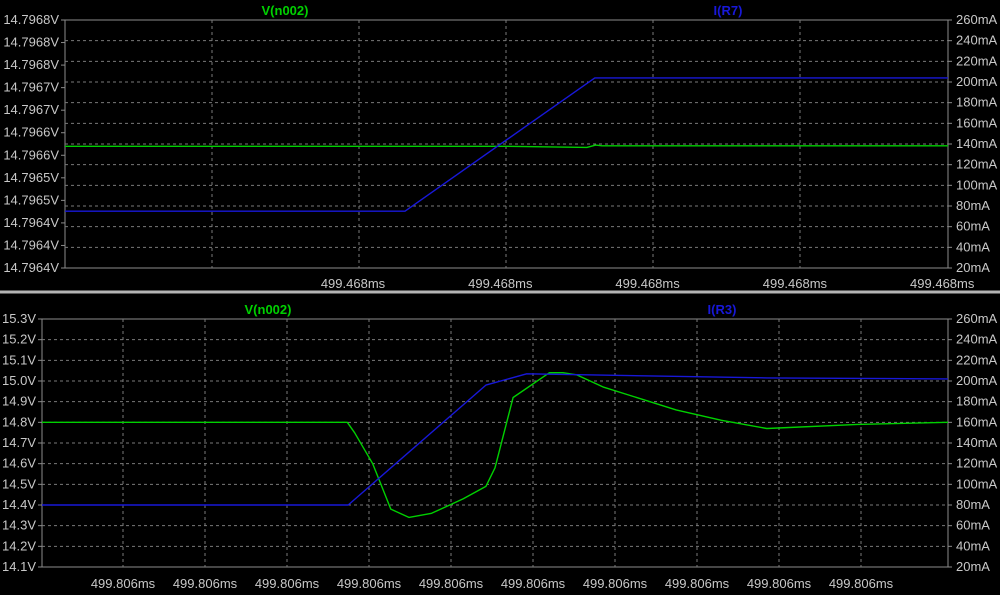  What do you see at coordinates (977, 164) in the screenshot?
I see `top-right-tick-label: 120mA` at bounding box center [977, 164].